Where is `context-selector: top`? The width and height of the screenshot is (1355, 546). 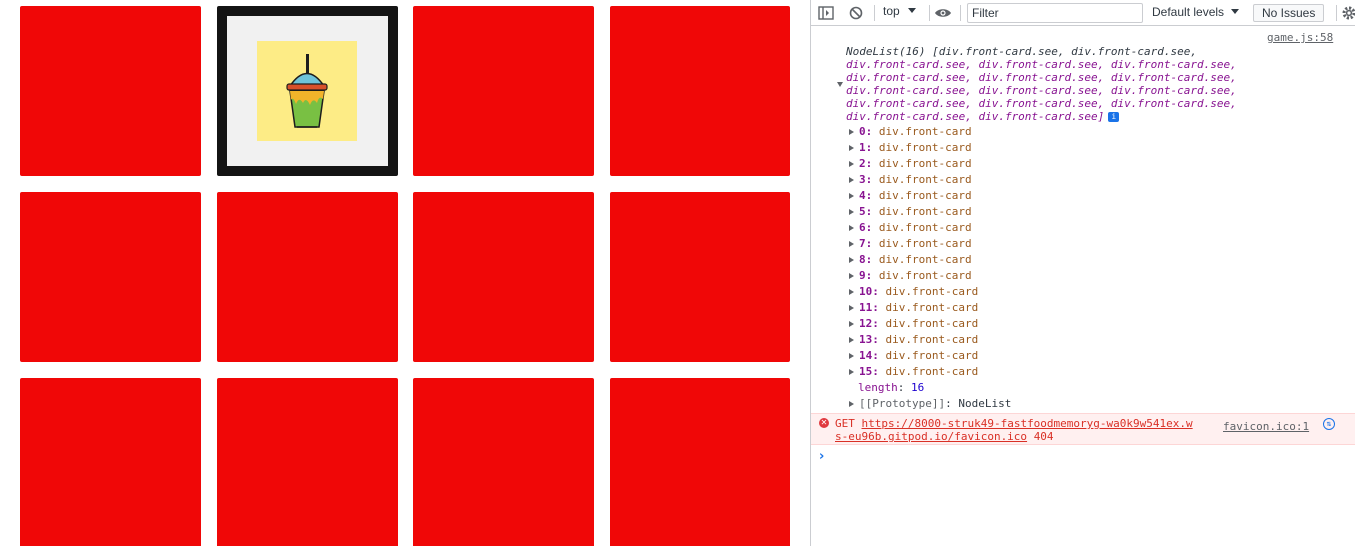
context-selector: top is located at coordinates (900, 11).